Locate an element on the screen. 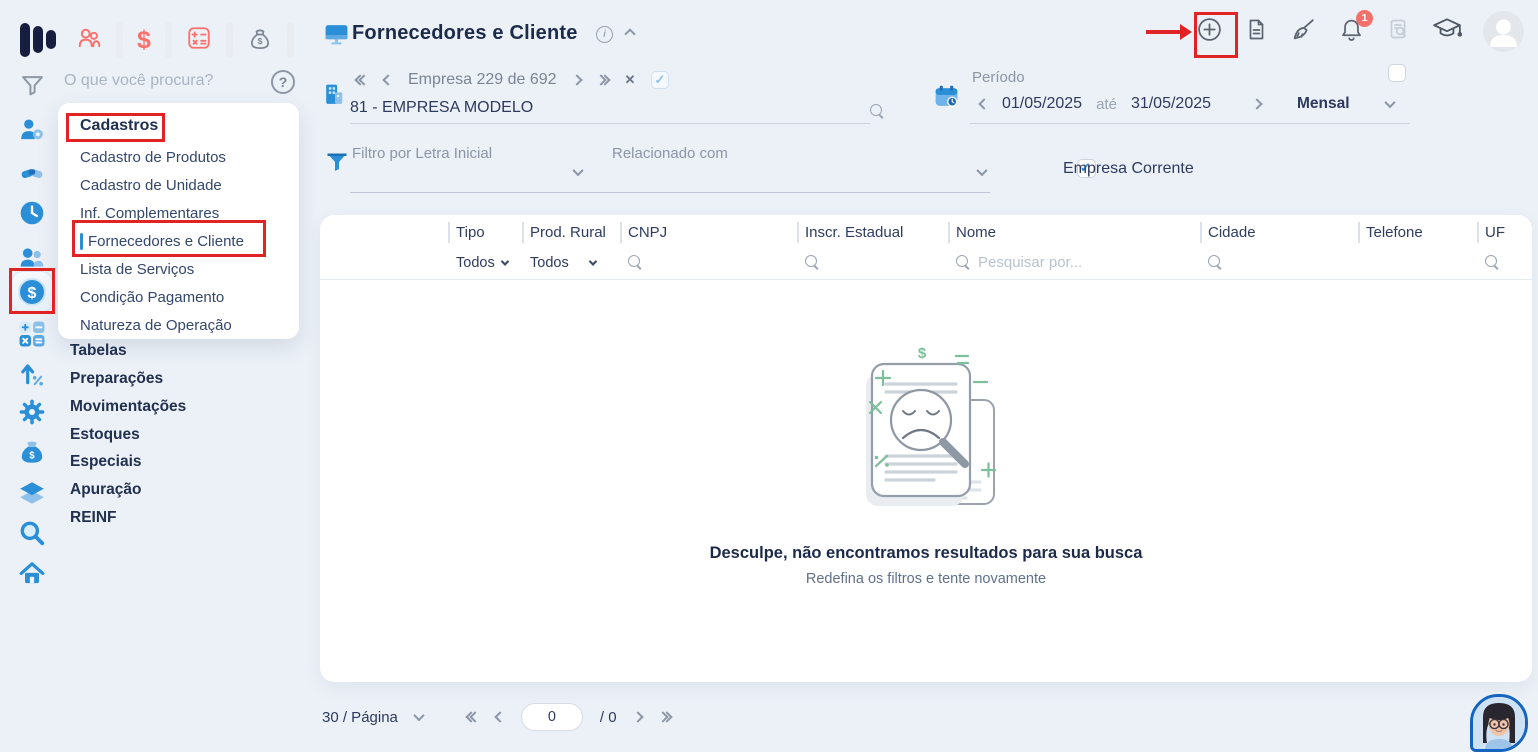  company-nav-checkbox is located at coordinates (660, 80).